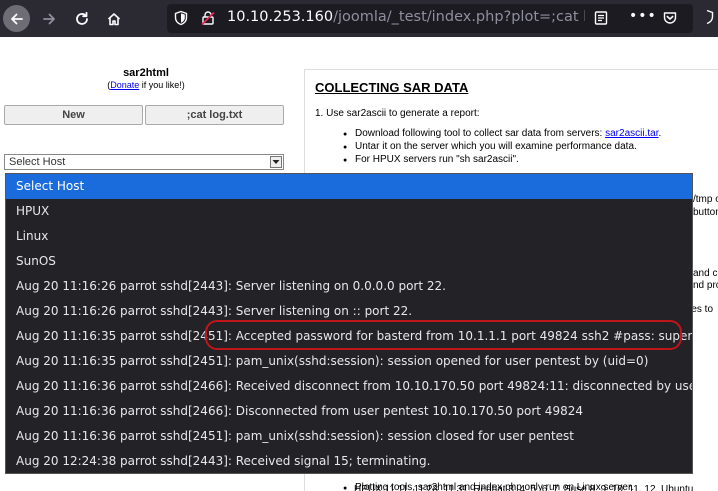 The height and width of the screenshot is (491, 718). I want to click on forward-button, so click(48, 18).